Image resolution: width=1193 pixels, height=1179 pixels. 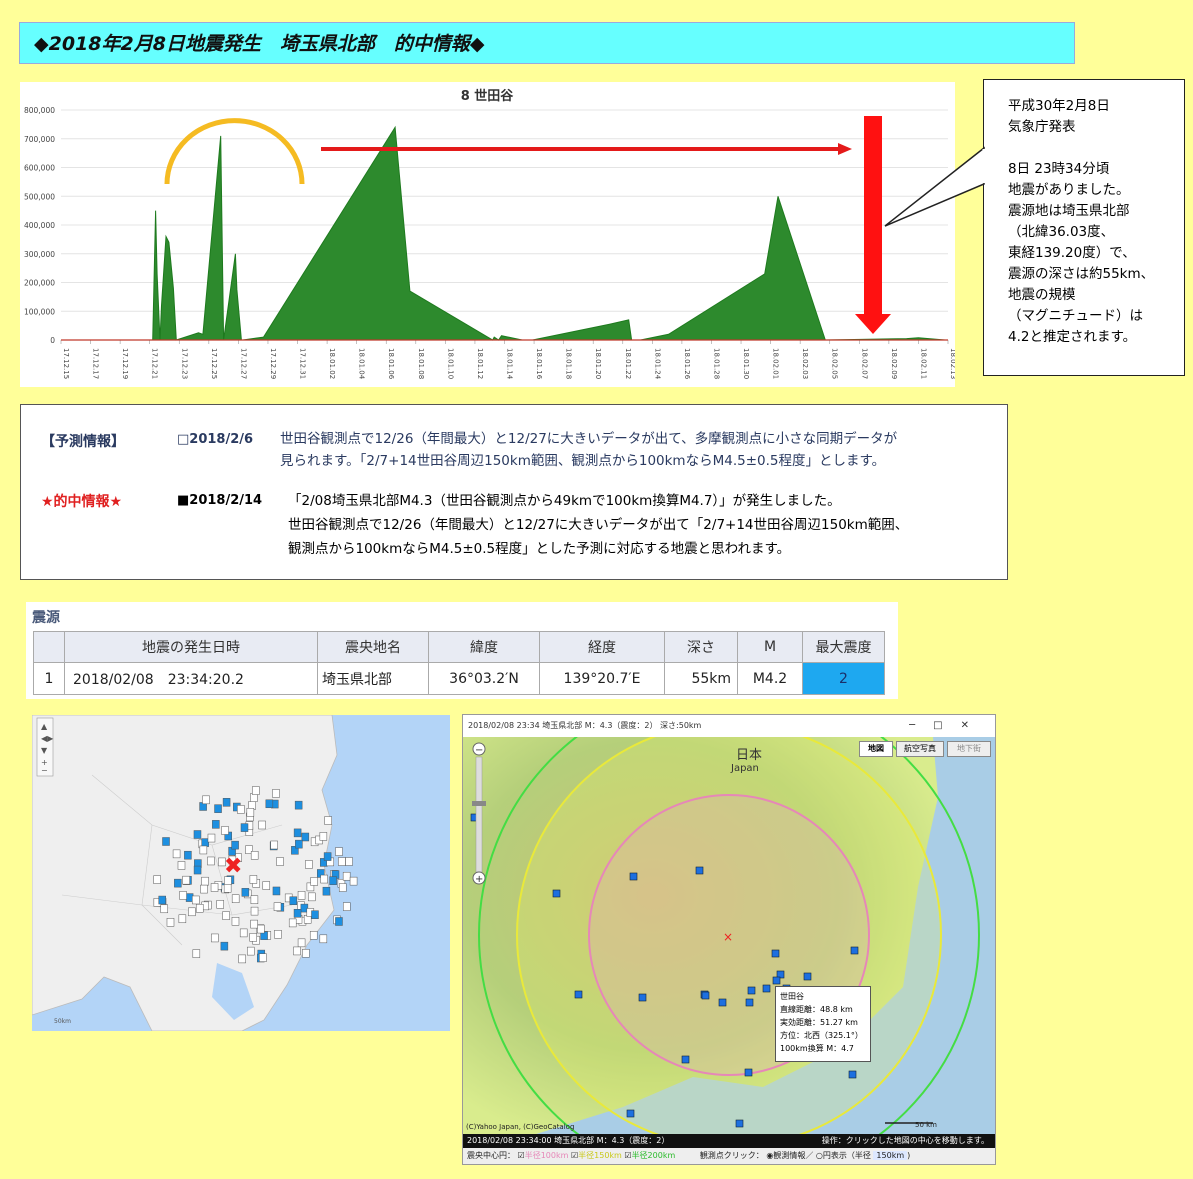 What do you see at coordinates (890, 1155) in the screenshot?
I see `radius-input: 150km` at bounding box center [890, 1155].